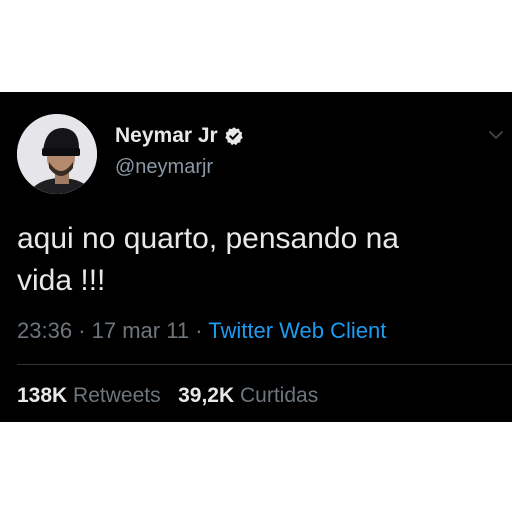  I want to click on retweets-count: 138K, so click(42, 395).